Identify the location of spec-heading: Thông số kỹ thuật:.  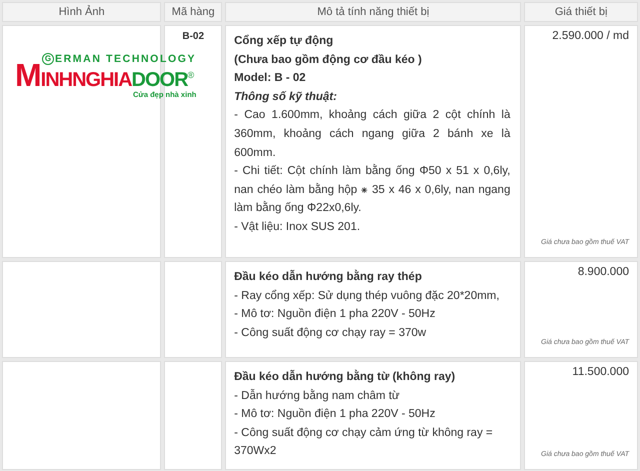
(286, 97).